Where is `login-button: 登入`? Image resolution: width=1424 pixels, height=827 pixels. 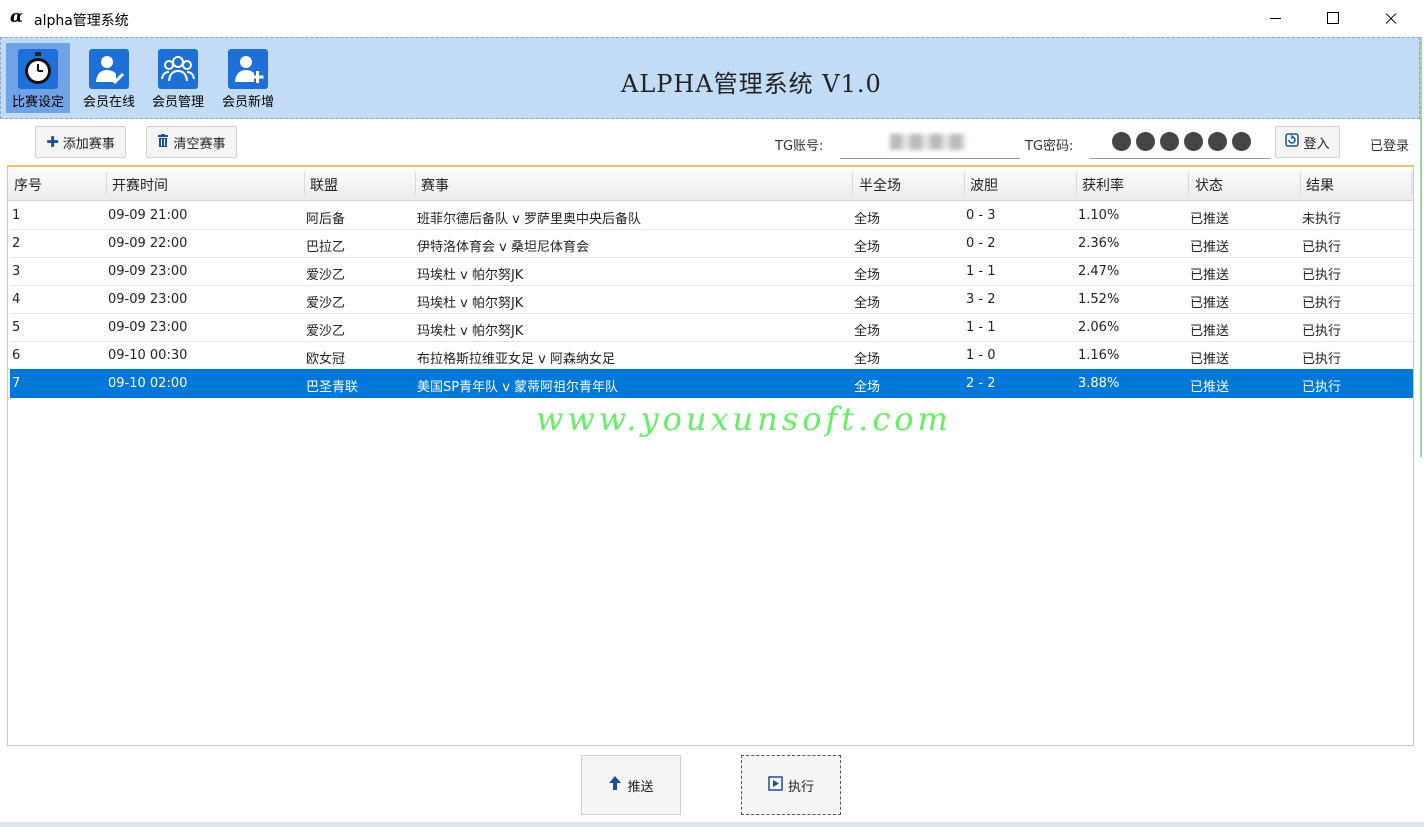
login-button: 登入 is located at coordinates (1307, 142).